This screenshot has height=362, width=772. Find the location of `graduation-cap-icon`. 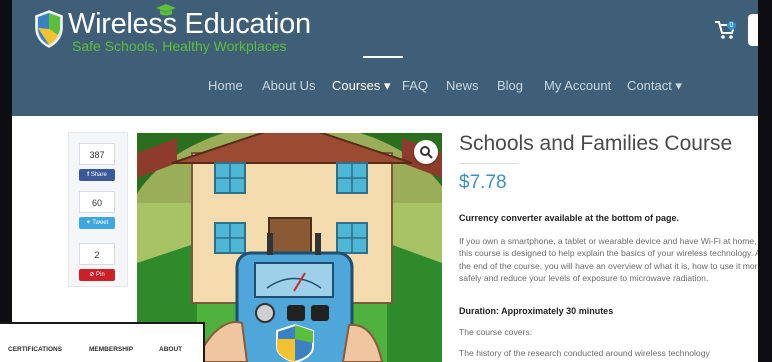

graduation-cap-icon is located at coordinates (166, 10).